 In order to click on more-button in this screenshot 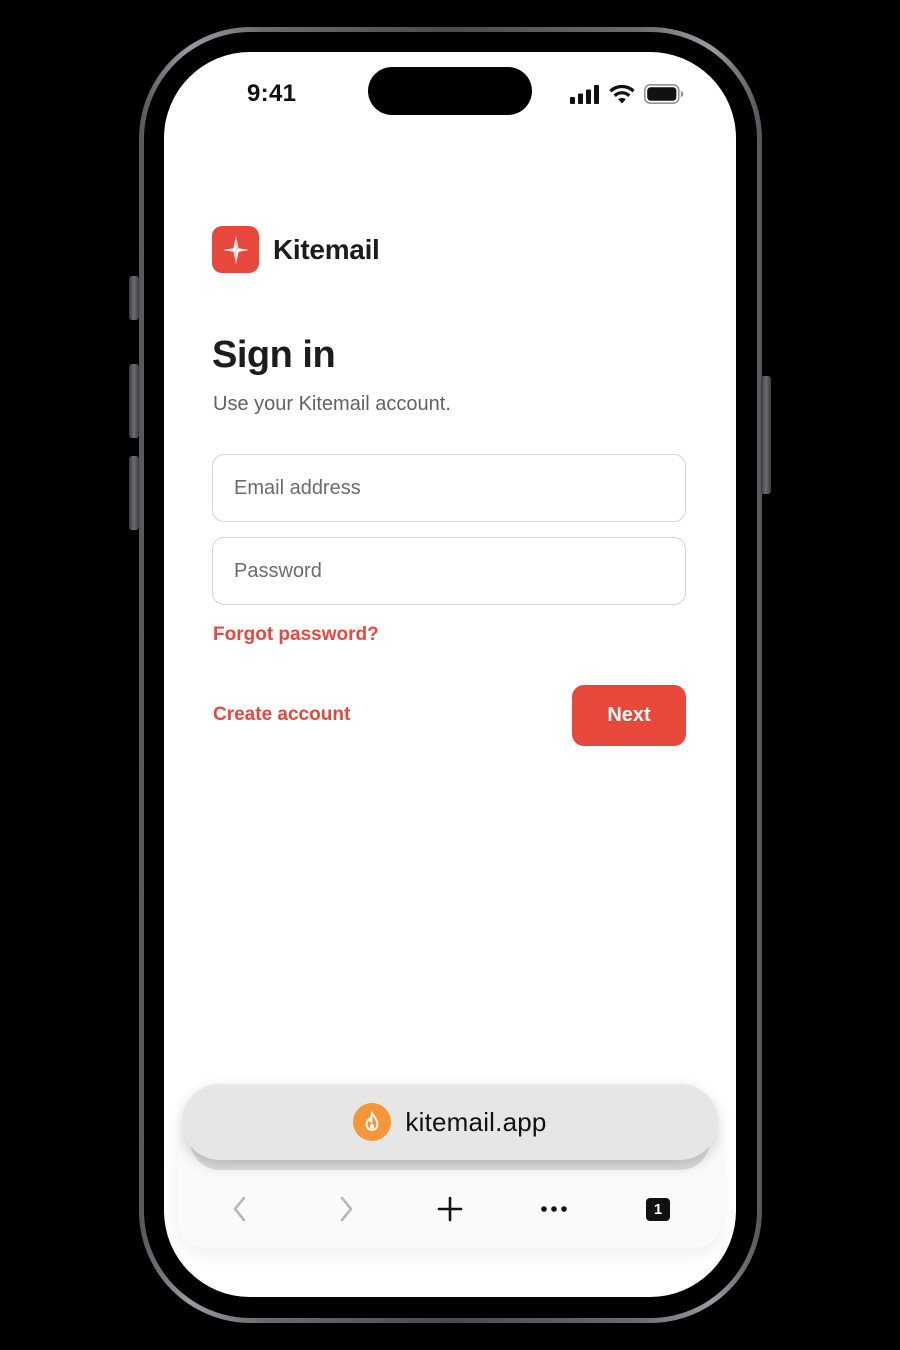, I will do `click(554, 1209)`.